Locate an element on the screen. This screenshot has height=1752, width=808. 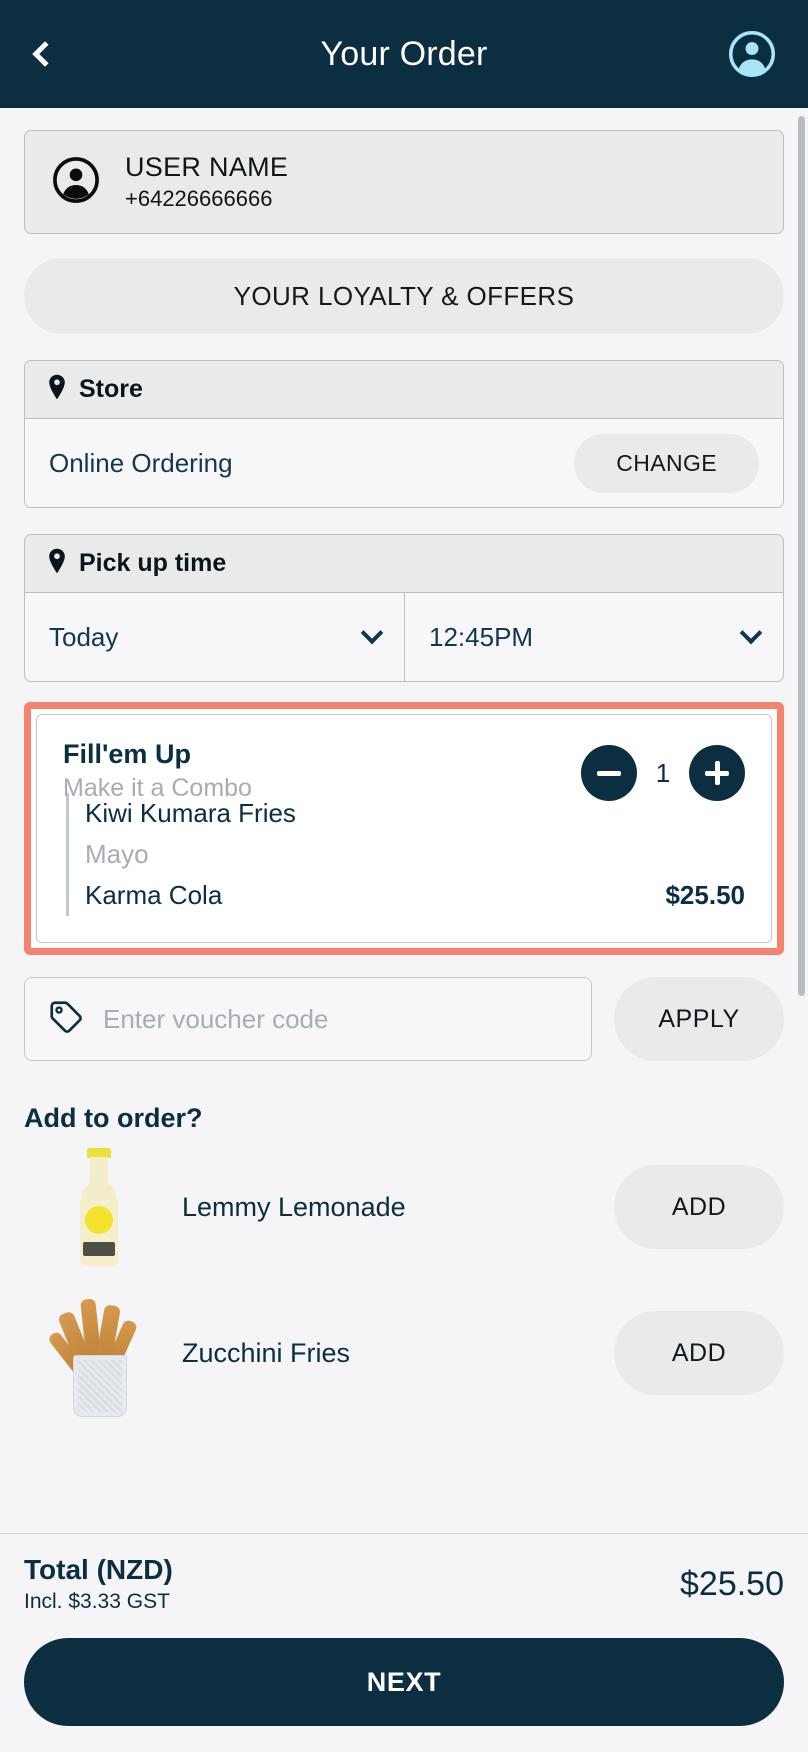
pickup-time-select: 12:45PM is located at coordinates (593, 637).